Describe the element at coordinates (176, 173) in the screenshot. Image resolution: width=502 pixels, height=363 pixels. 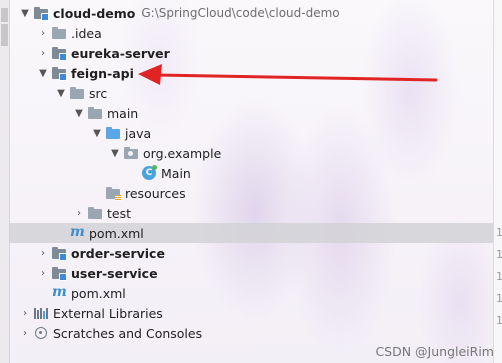
I see `tree-item-label: Main` at that location.